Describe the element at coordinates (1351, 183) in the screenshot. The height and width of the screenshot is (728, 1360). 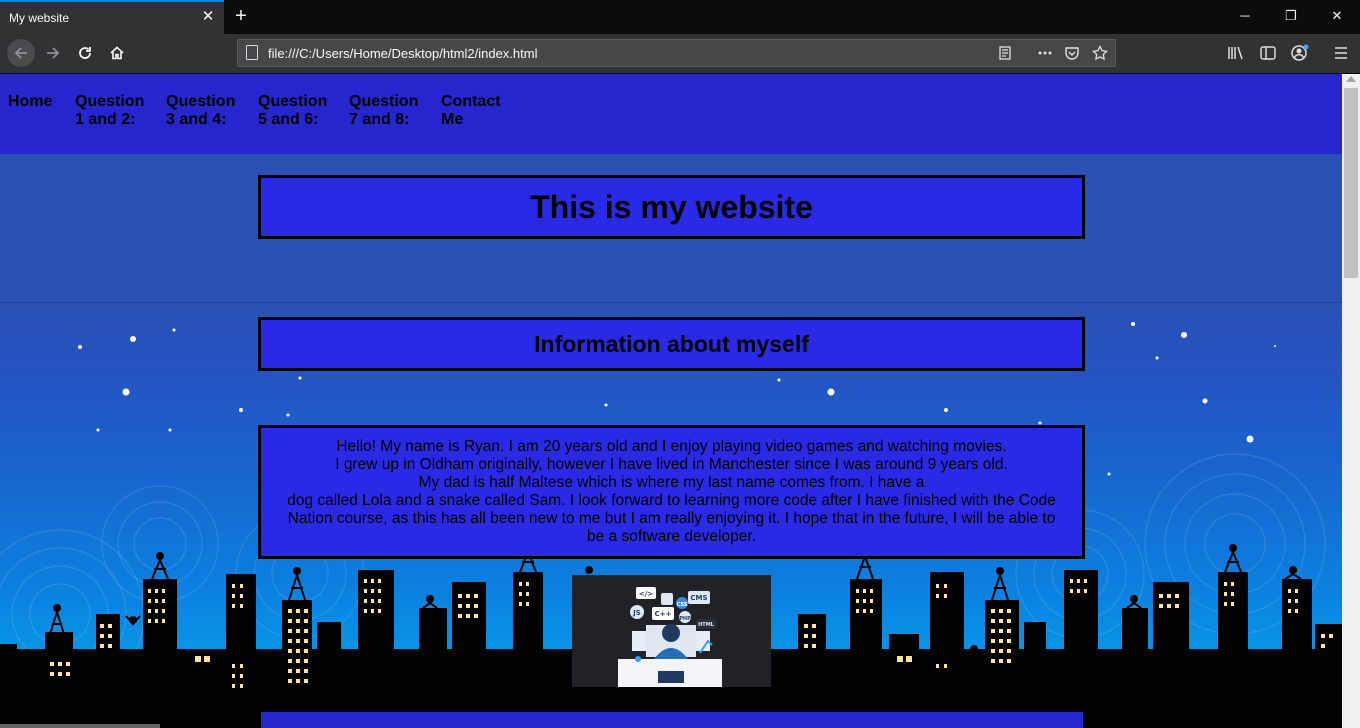
I see `scrollbar-thumb` at that location.